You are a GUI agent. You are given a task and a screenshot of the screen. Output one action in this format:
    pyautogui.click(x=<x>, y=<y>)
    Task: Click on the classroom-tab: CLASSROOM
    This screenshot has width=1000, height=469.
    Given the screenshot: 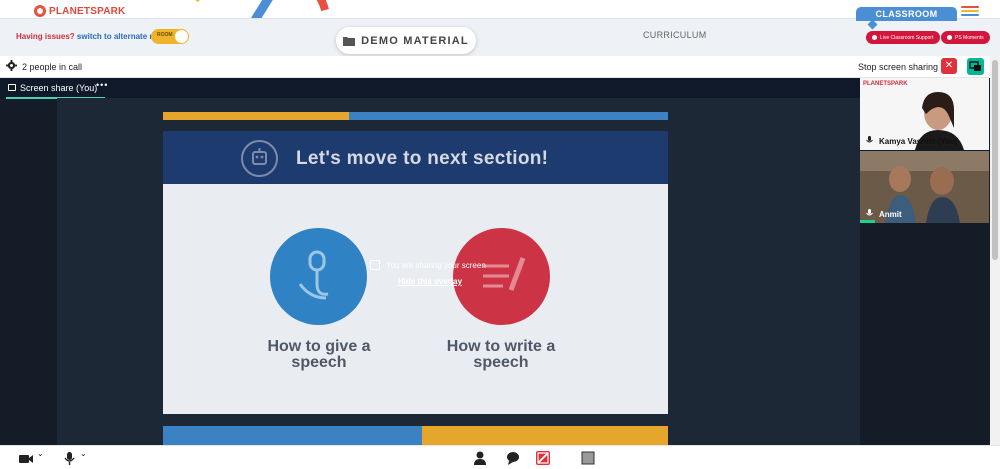 What is the action you would take?
    pyautogui.click(x=906, y=14)
    